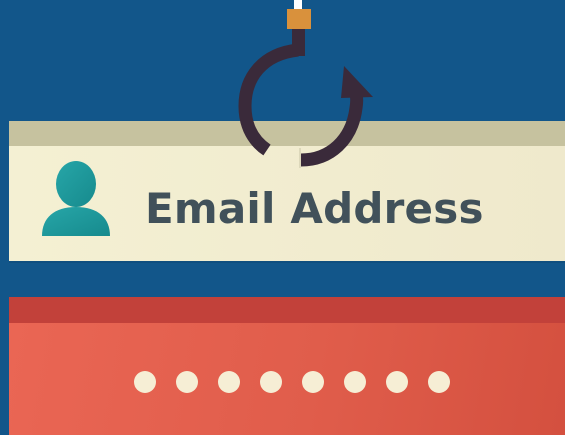  Describe the element at coordinates (292, 383) in the screenshot. I see `password-mask` at that location.